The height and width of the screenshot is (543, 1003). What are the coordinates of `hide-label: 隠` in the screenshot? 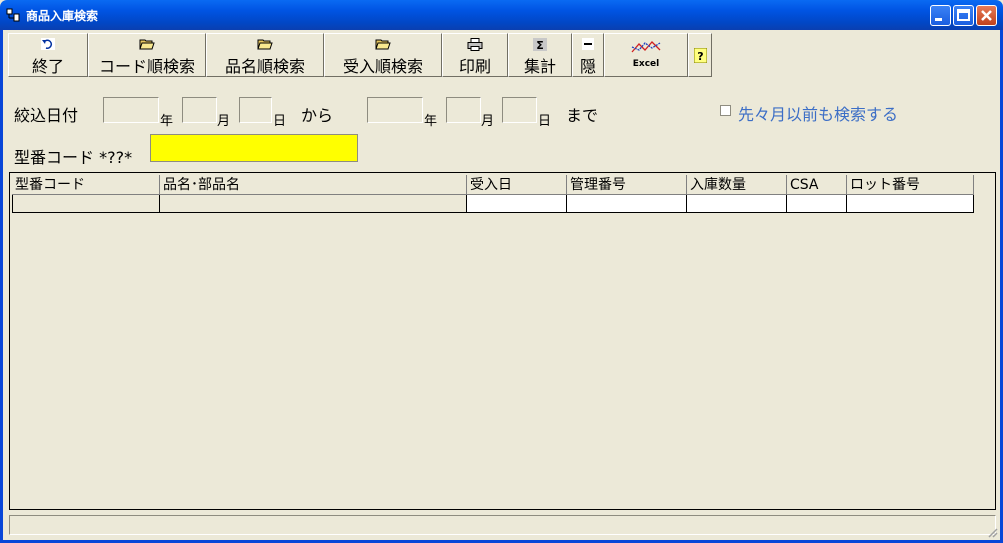 It's located at (587, 66).